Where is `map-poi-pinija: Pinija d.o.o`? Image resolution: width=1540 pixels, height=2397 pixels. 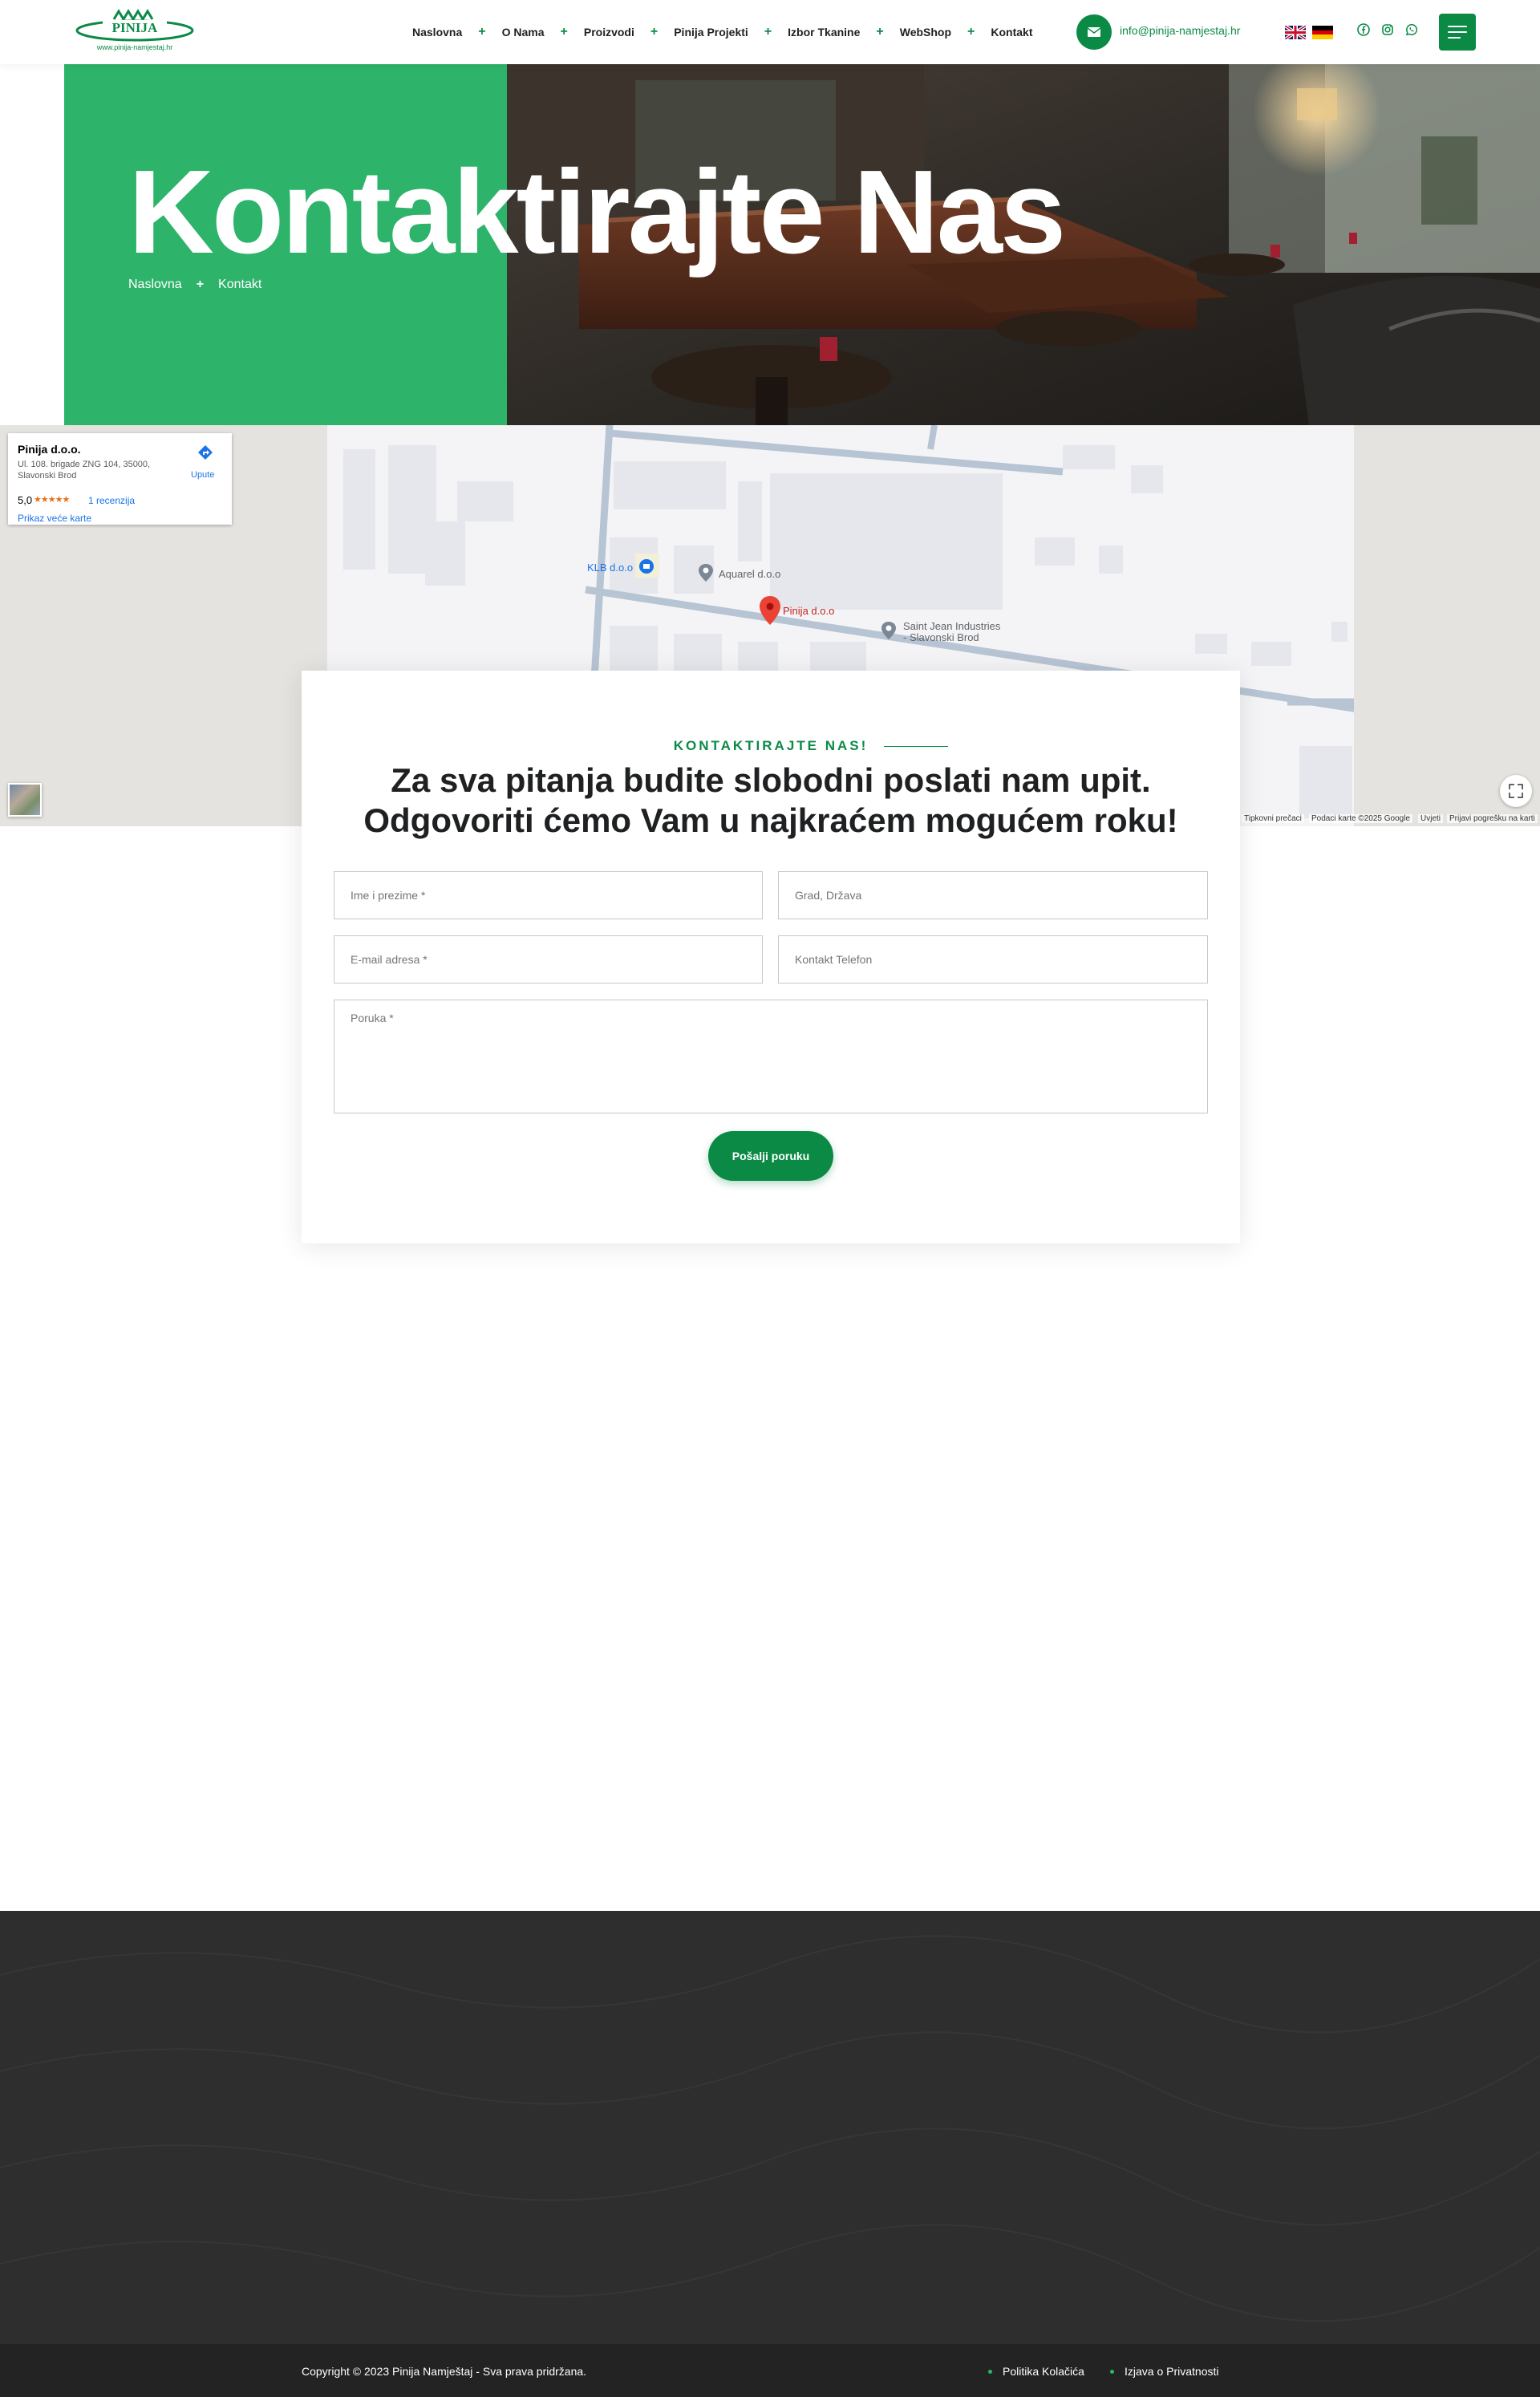
map-poi-pinija: Pinija d.o.o is located at coordinates (808, 611).